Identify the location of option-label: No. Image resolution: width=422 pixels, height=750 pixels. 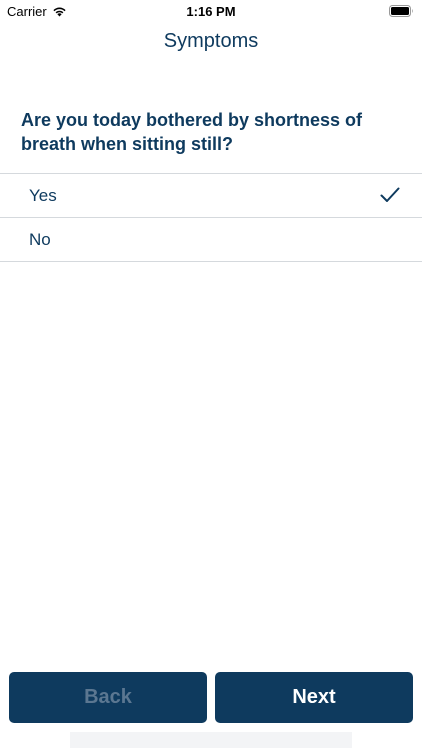
(40, 239).